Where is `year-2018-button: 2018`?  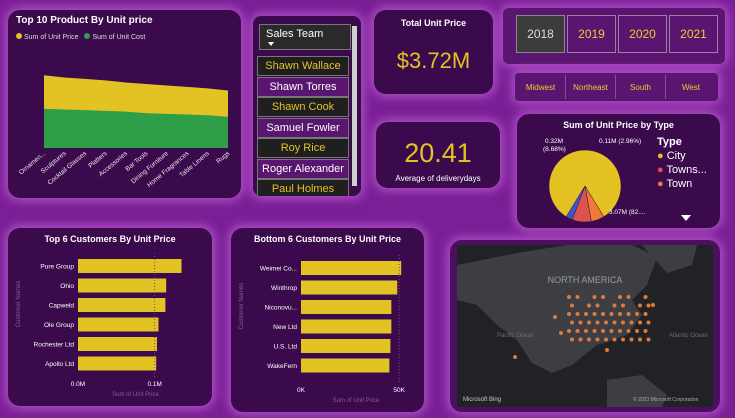
year-2018-button: 2018 is located at coordinates (540, 34).